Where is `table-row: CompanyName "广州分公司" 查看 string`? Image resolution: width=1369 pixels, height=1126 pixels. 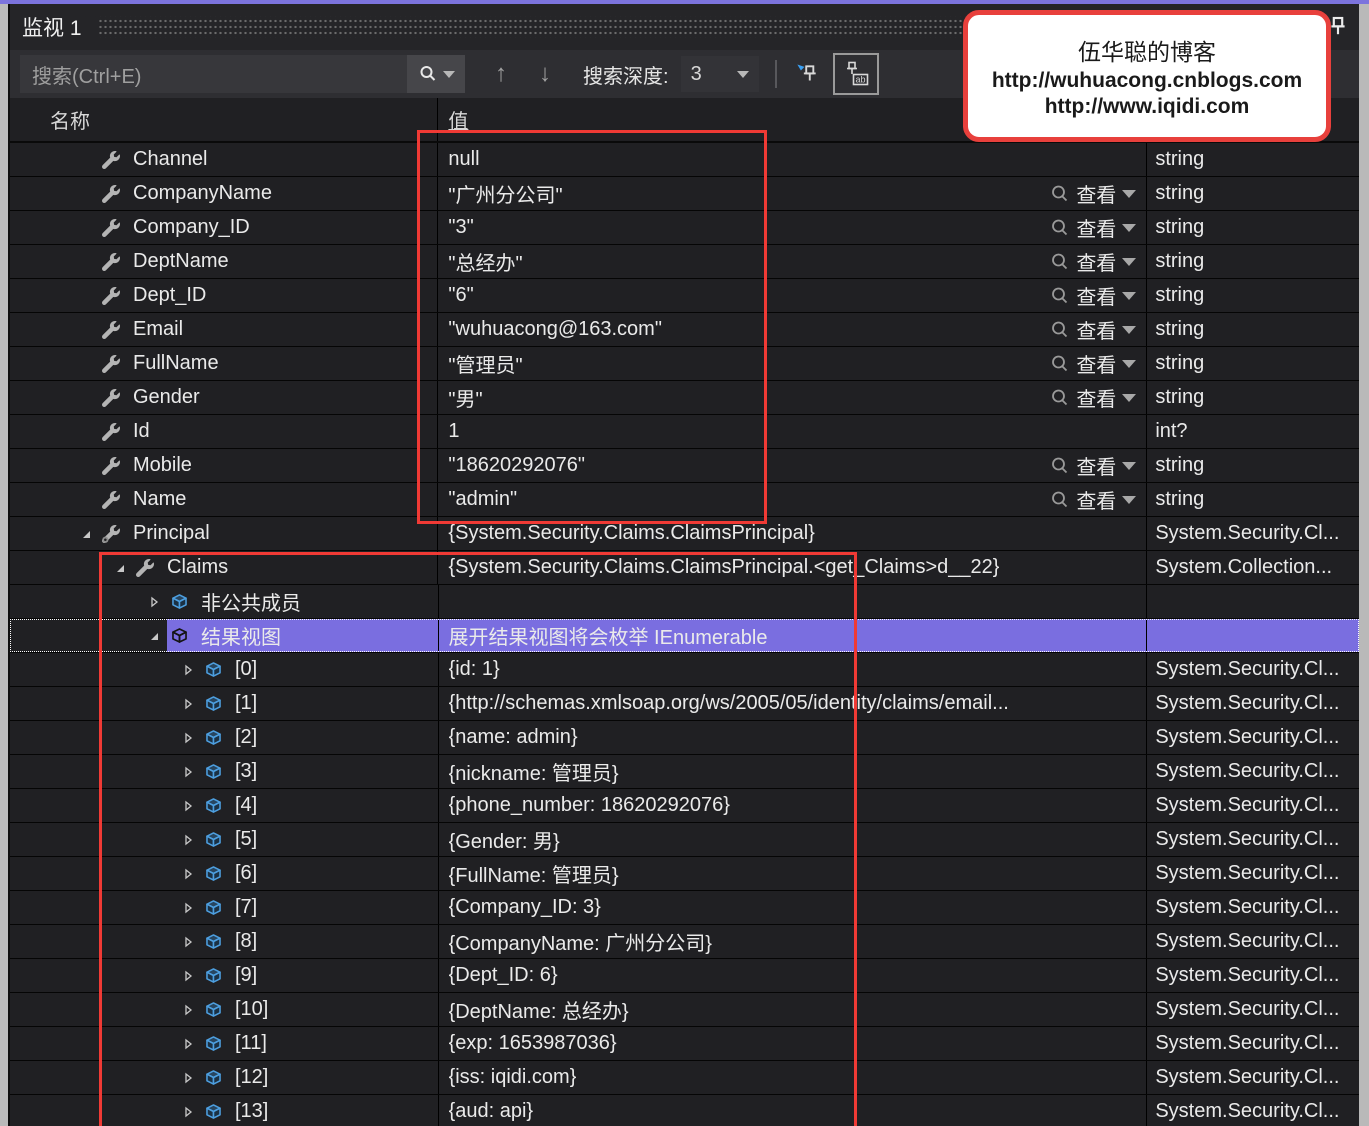
table-row: CompanyName "广州分公司" 查看 string is located at coordinates (684, 194).